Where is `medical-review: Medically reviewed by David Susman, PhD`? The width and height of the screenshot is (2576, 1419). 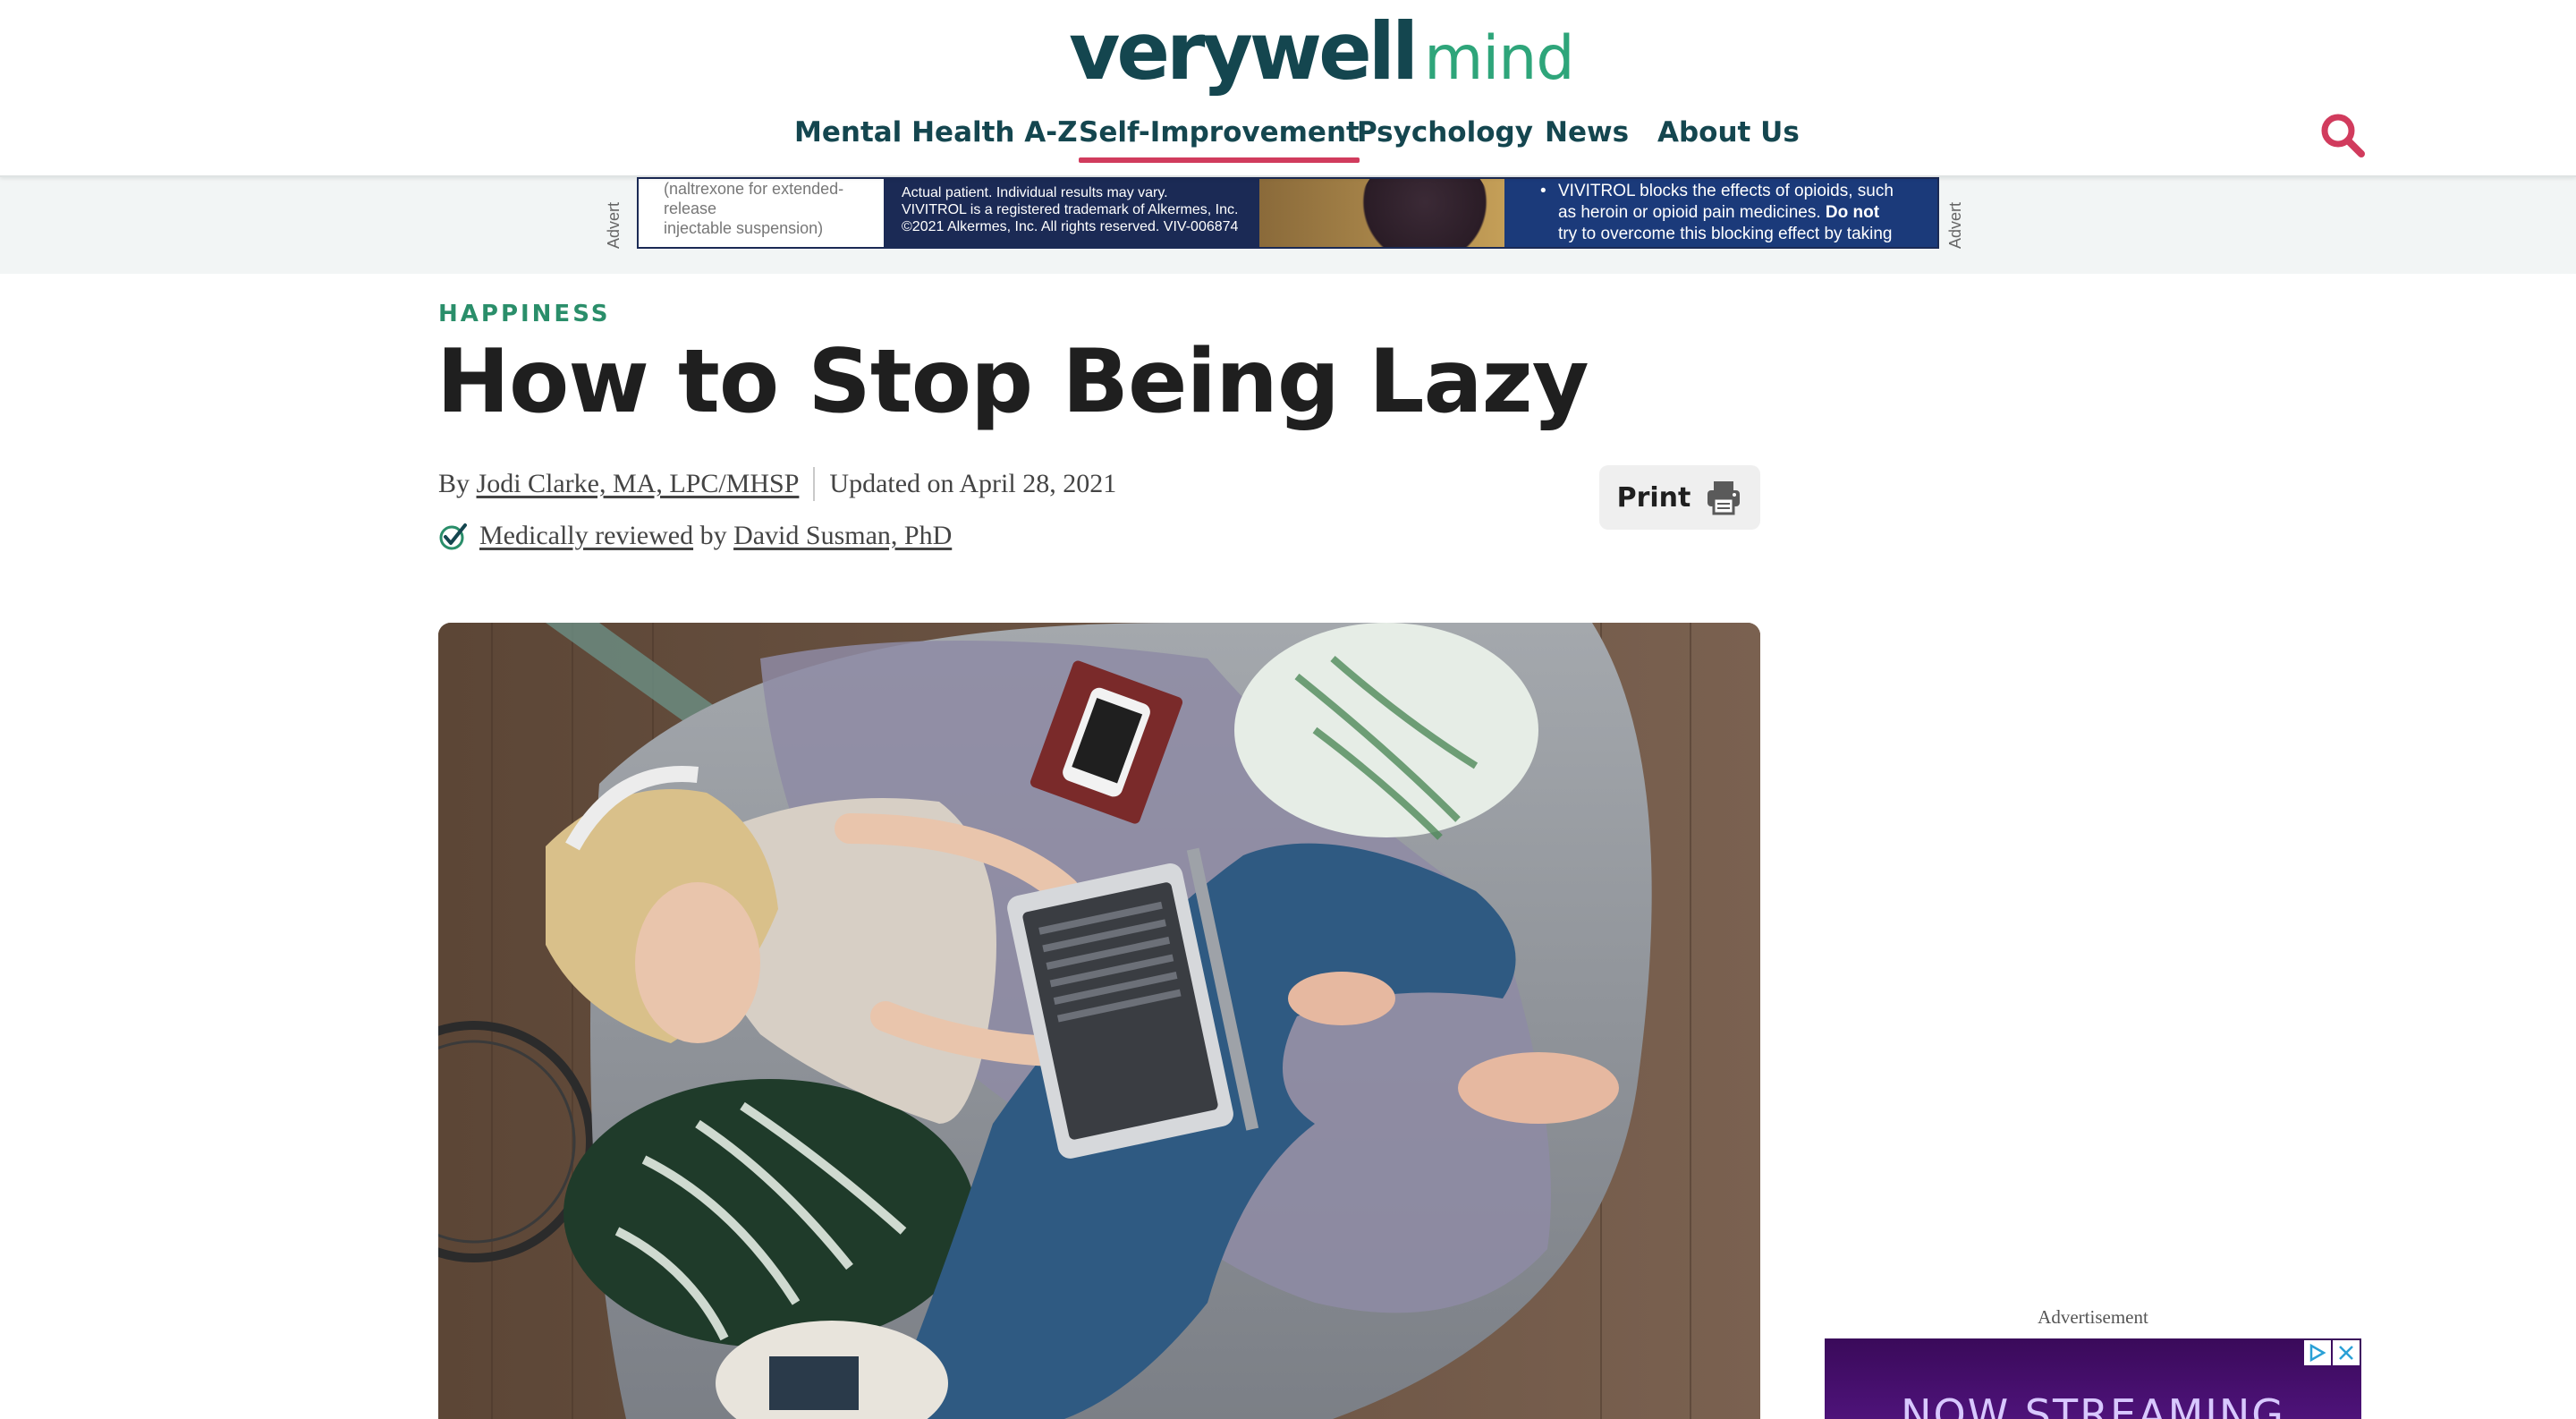 medical-review: Medically reviewed by David Susman, PhD is located at coordinates (695, 536).